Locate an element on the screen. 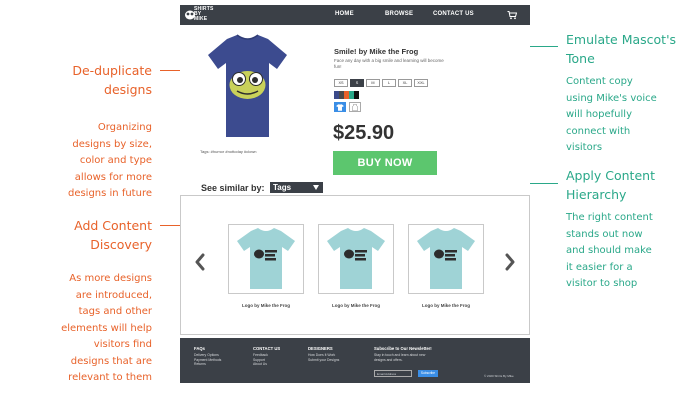  annotation-discovery-body-line: tags and other is located at coordinates (115, 311).